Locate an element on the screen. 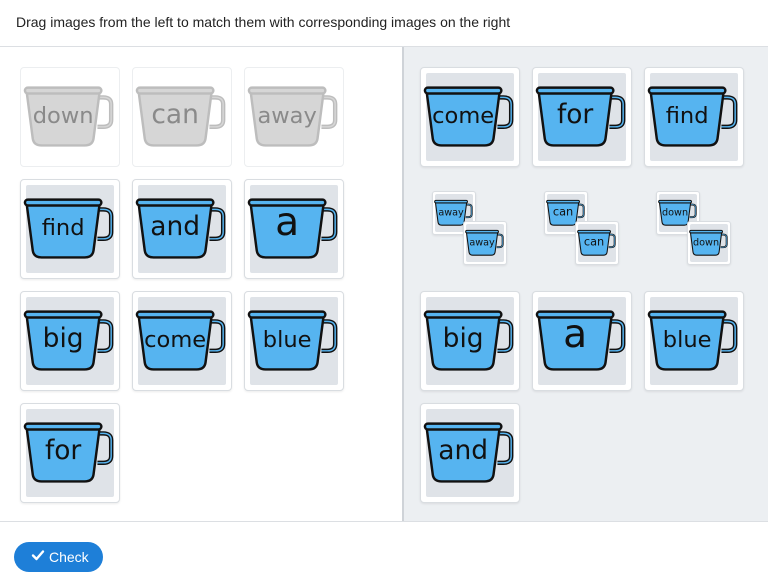  target-card: blue is located at coordinates (694, 341).